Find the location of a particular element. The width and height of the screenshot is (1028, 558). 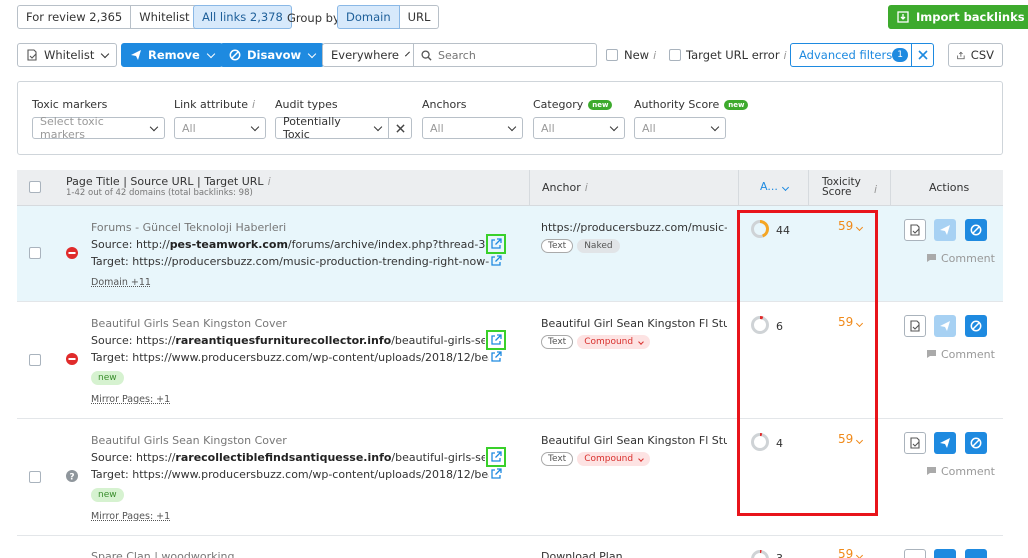

scope-select: Everywhere is located at coordinates (368, 55).